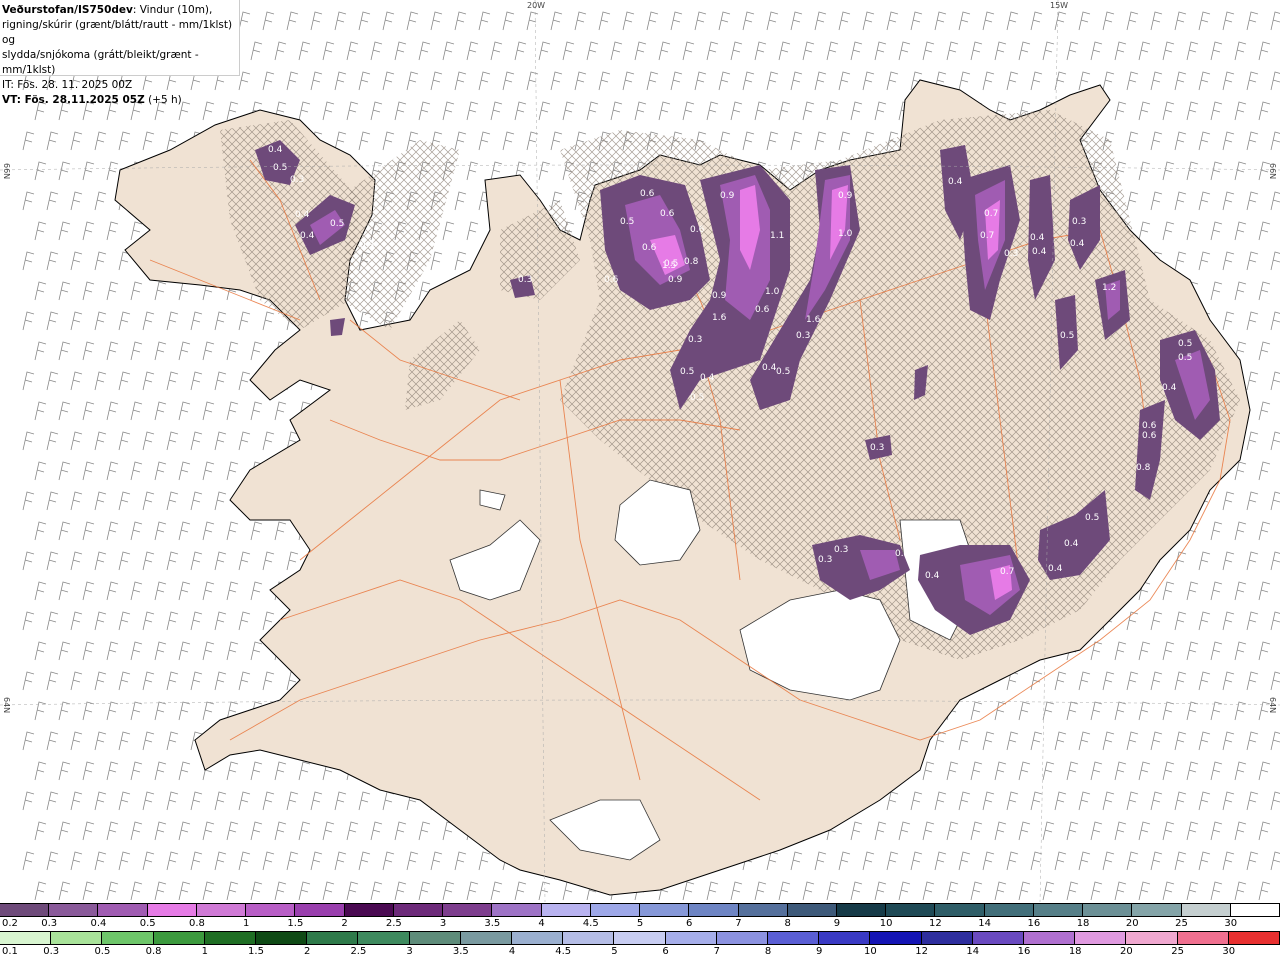 The height and width of the screenshot is (960, 1280). Describe the element at coordinates (163, 100) in the screenshot. I see `valid-offset: (+5 h)` at that location.